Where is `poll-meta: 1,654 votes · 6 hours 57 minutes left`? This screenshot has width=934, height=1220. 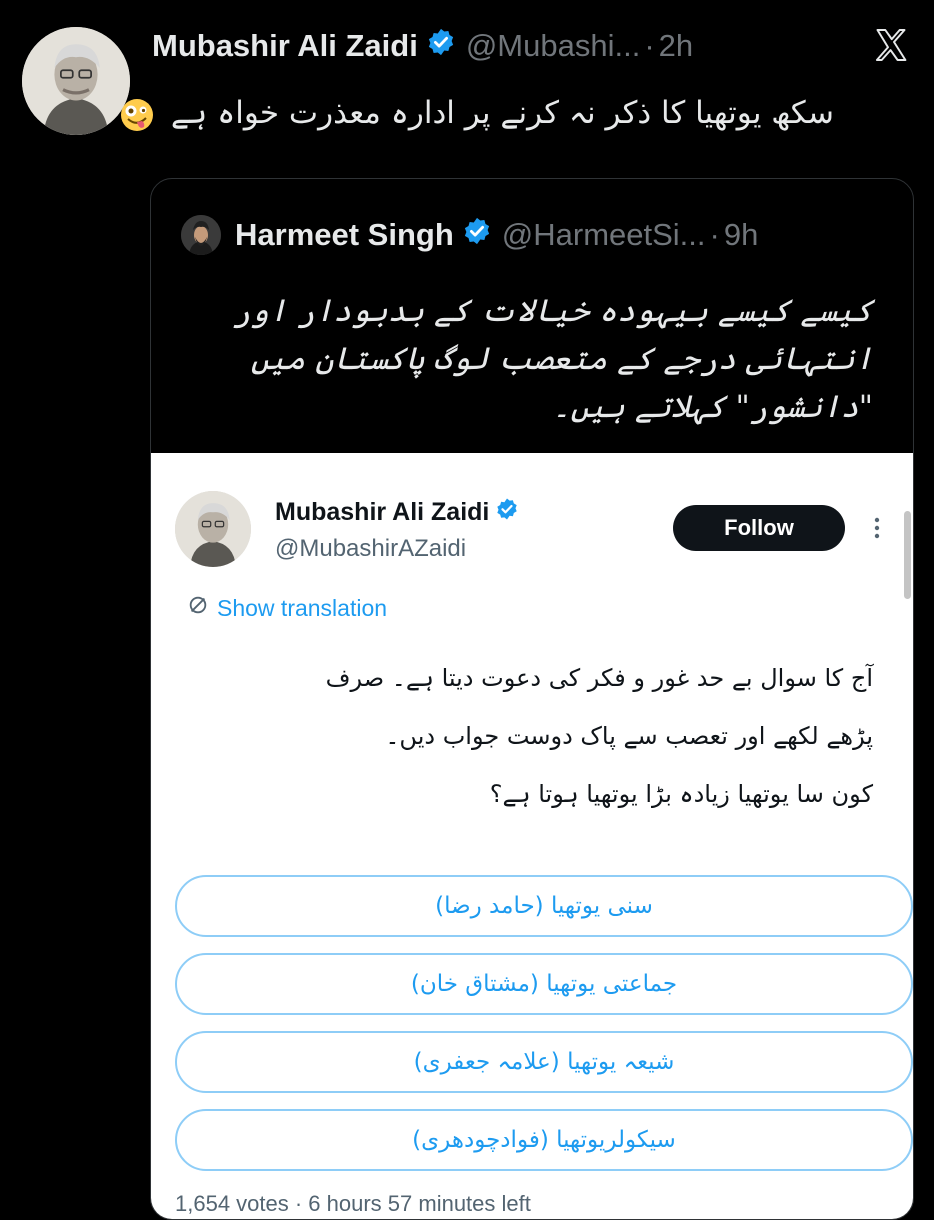
poll-meta: 1,654 votes · 6 hours 57 minutes left is located at coordinates (353, 1203).